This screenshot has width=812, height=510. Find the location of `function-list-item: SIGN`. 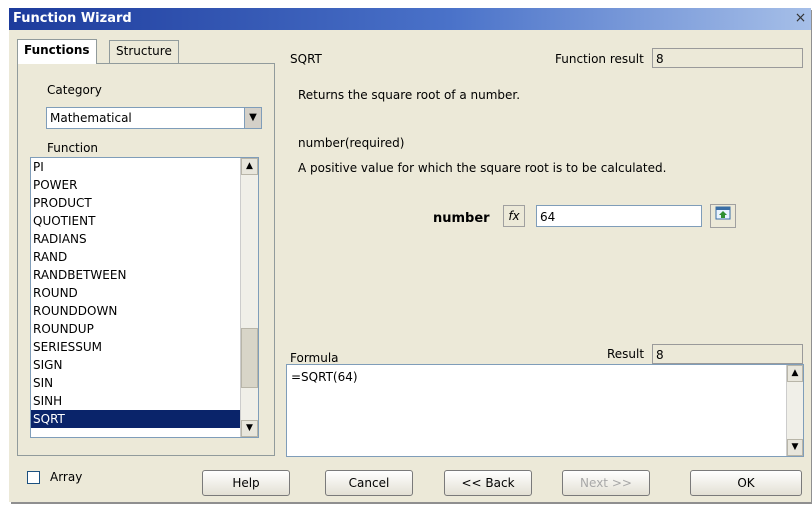

function-list-item: SIGN is located at coordinates (144, 365).